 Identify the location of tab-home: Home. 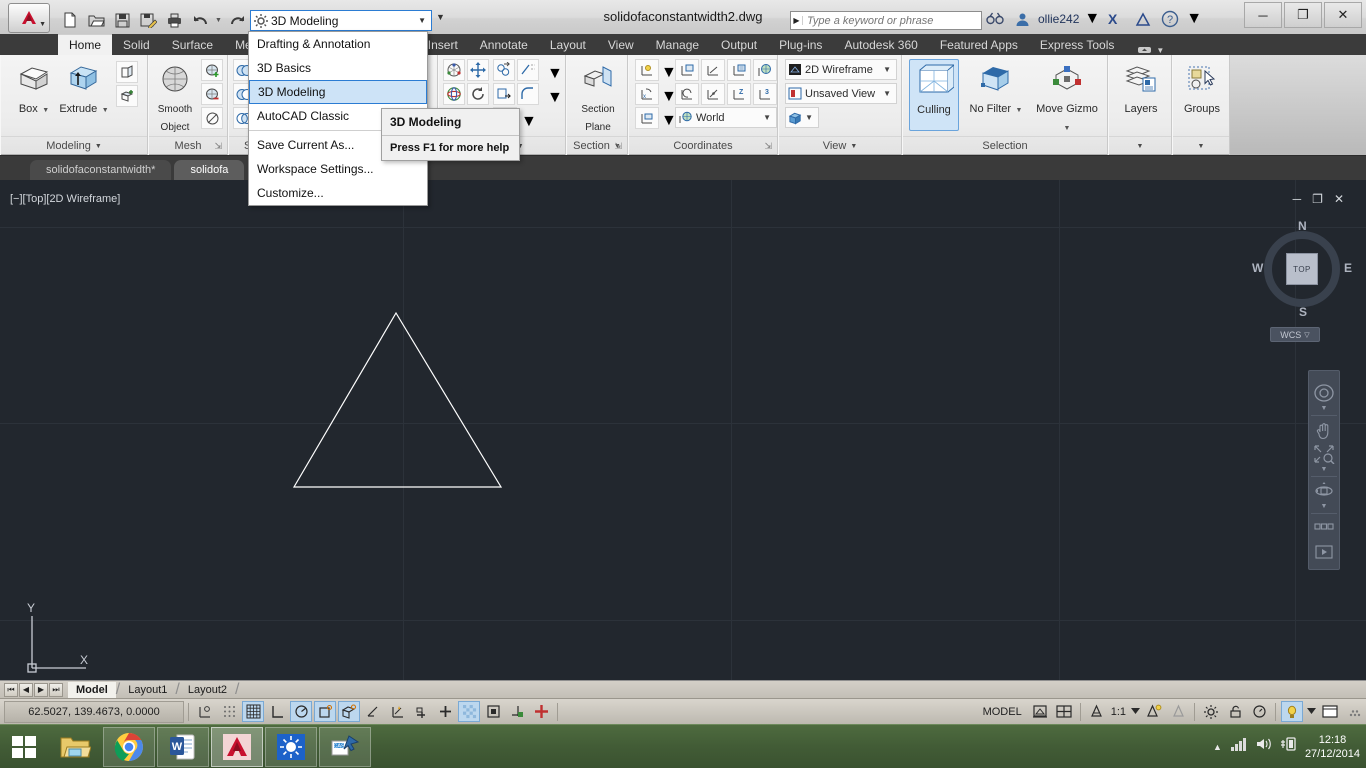
(85, 44).